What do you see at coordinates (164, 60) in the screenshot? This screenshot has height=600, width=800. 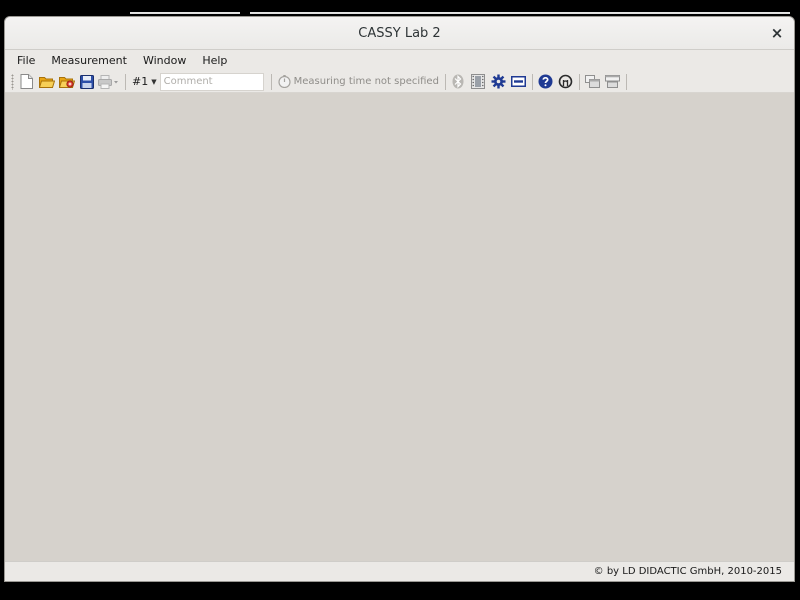 I see `menu-window: Window` at bounding box center [164, 60].